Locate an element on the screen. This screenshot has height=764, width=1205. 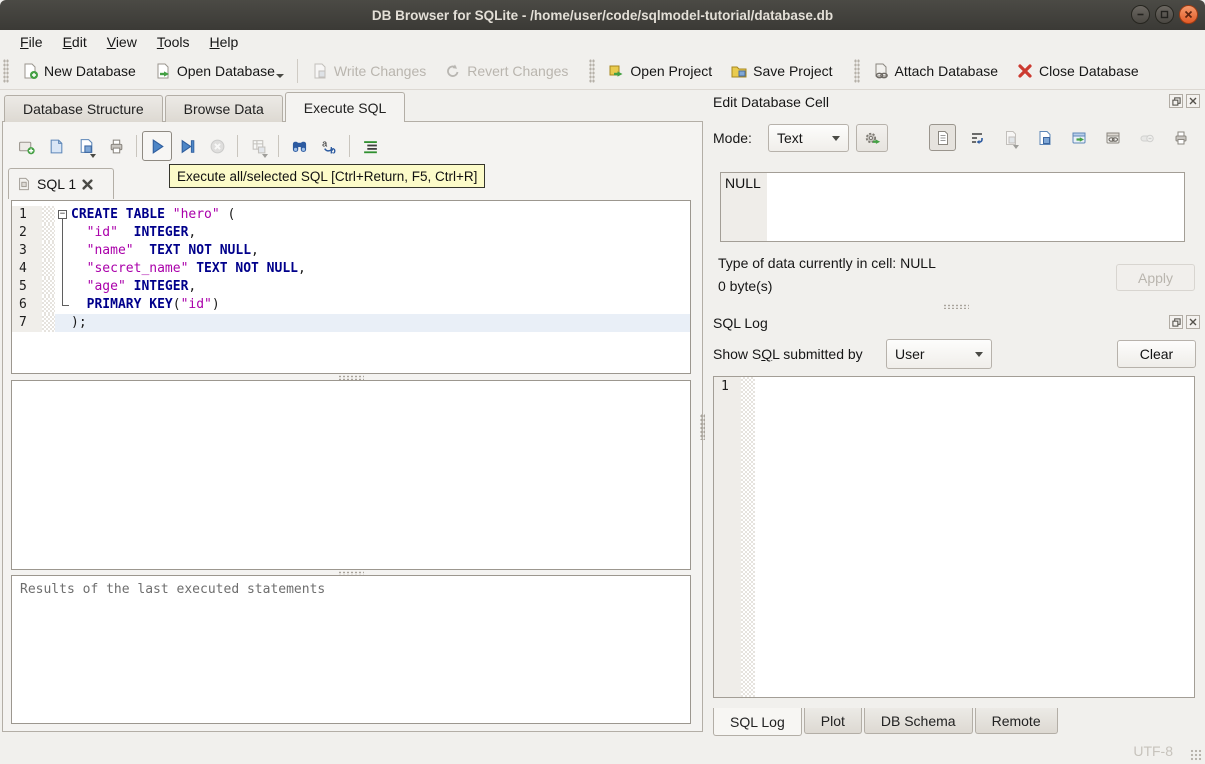
open-external-button is located at coordinates (1078, 137).